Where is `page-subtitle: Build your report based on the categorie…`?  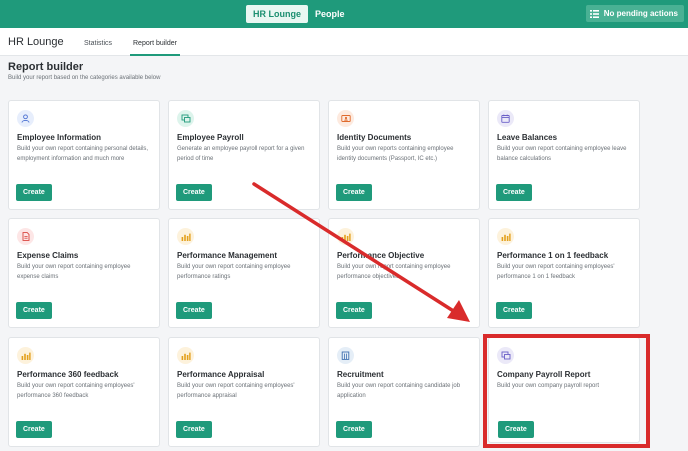
page-subtitle: Build your report based on the categorie… is located at coordinates (84, 78).